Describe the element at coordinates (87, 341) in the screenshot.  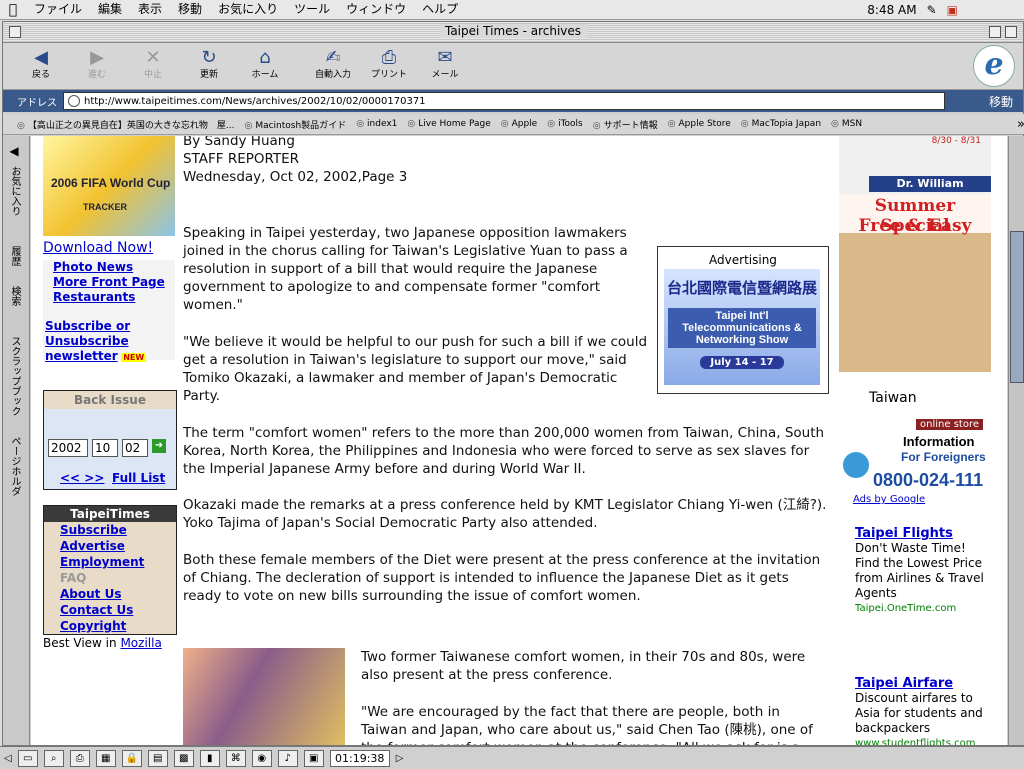
I see `subscribe-newsletter-link: Subscribe or Unsubscribe newsletter` at that location.